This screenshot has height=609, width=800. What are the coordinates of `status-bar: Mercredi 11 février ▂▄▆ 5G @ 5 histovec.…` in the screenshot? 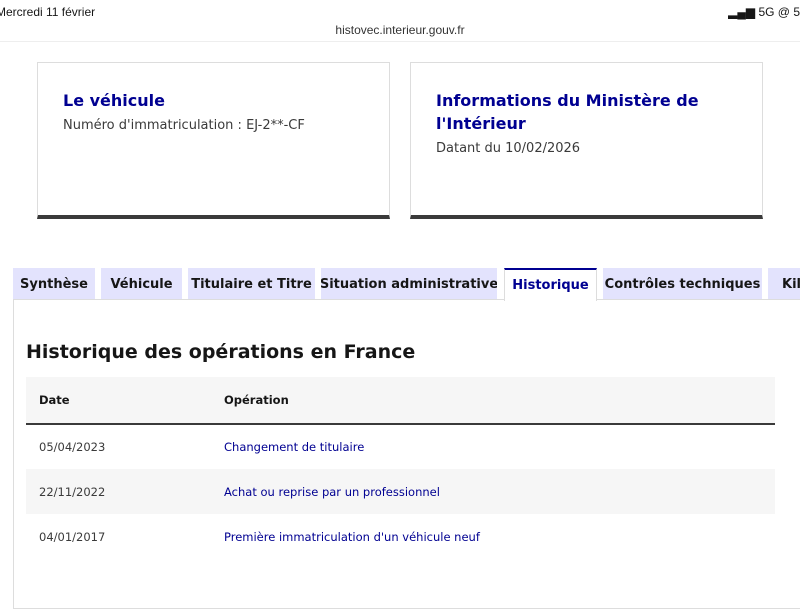 It's located at (400, 21).